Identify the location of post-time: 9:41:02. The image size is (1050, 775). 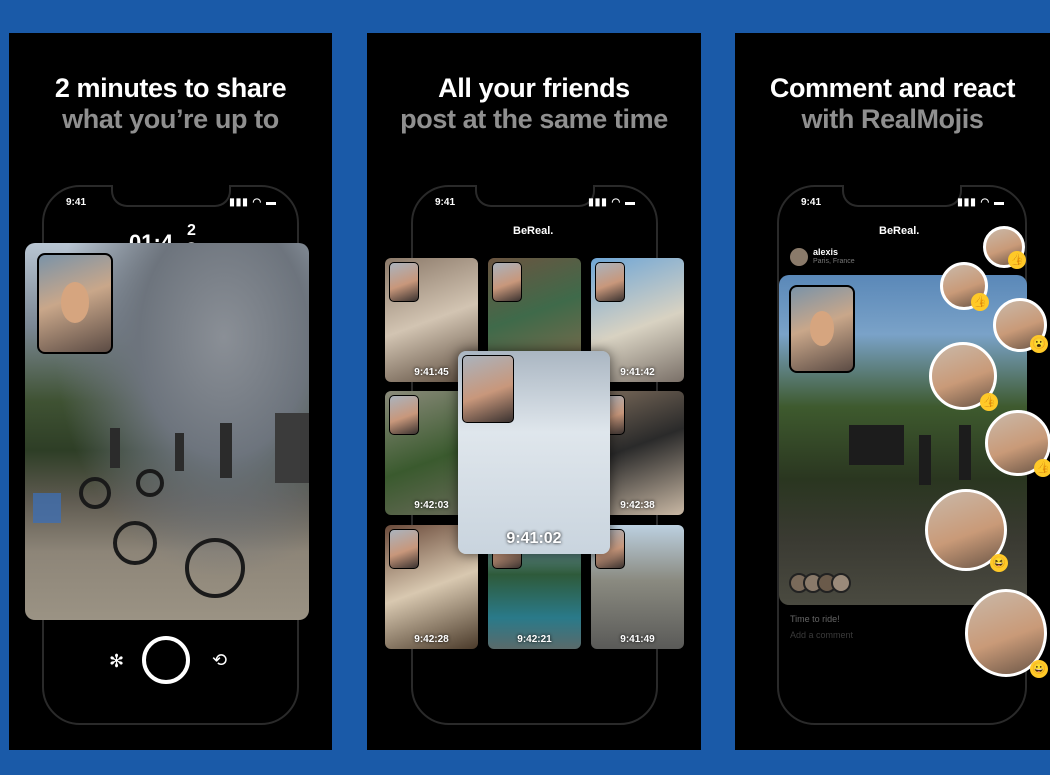
(534, 538).